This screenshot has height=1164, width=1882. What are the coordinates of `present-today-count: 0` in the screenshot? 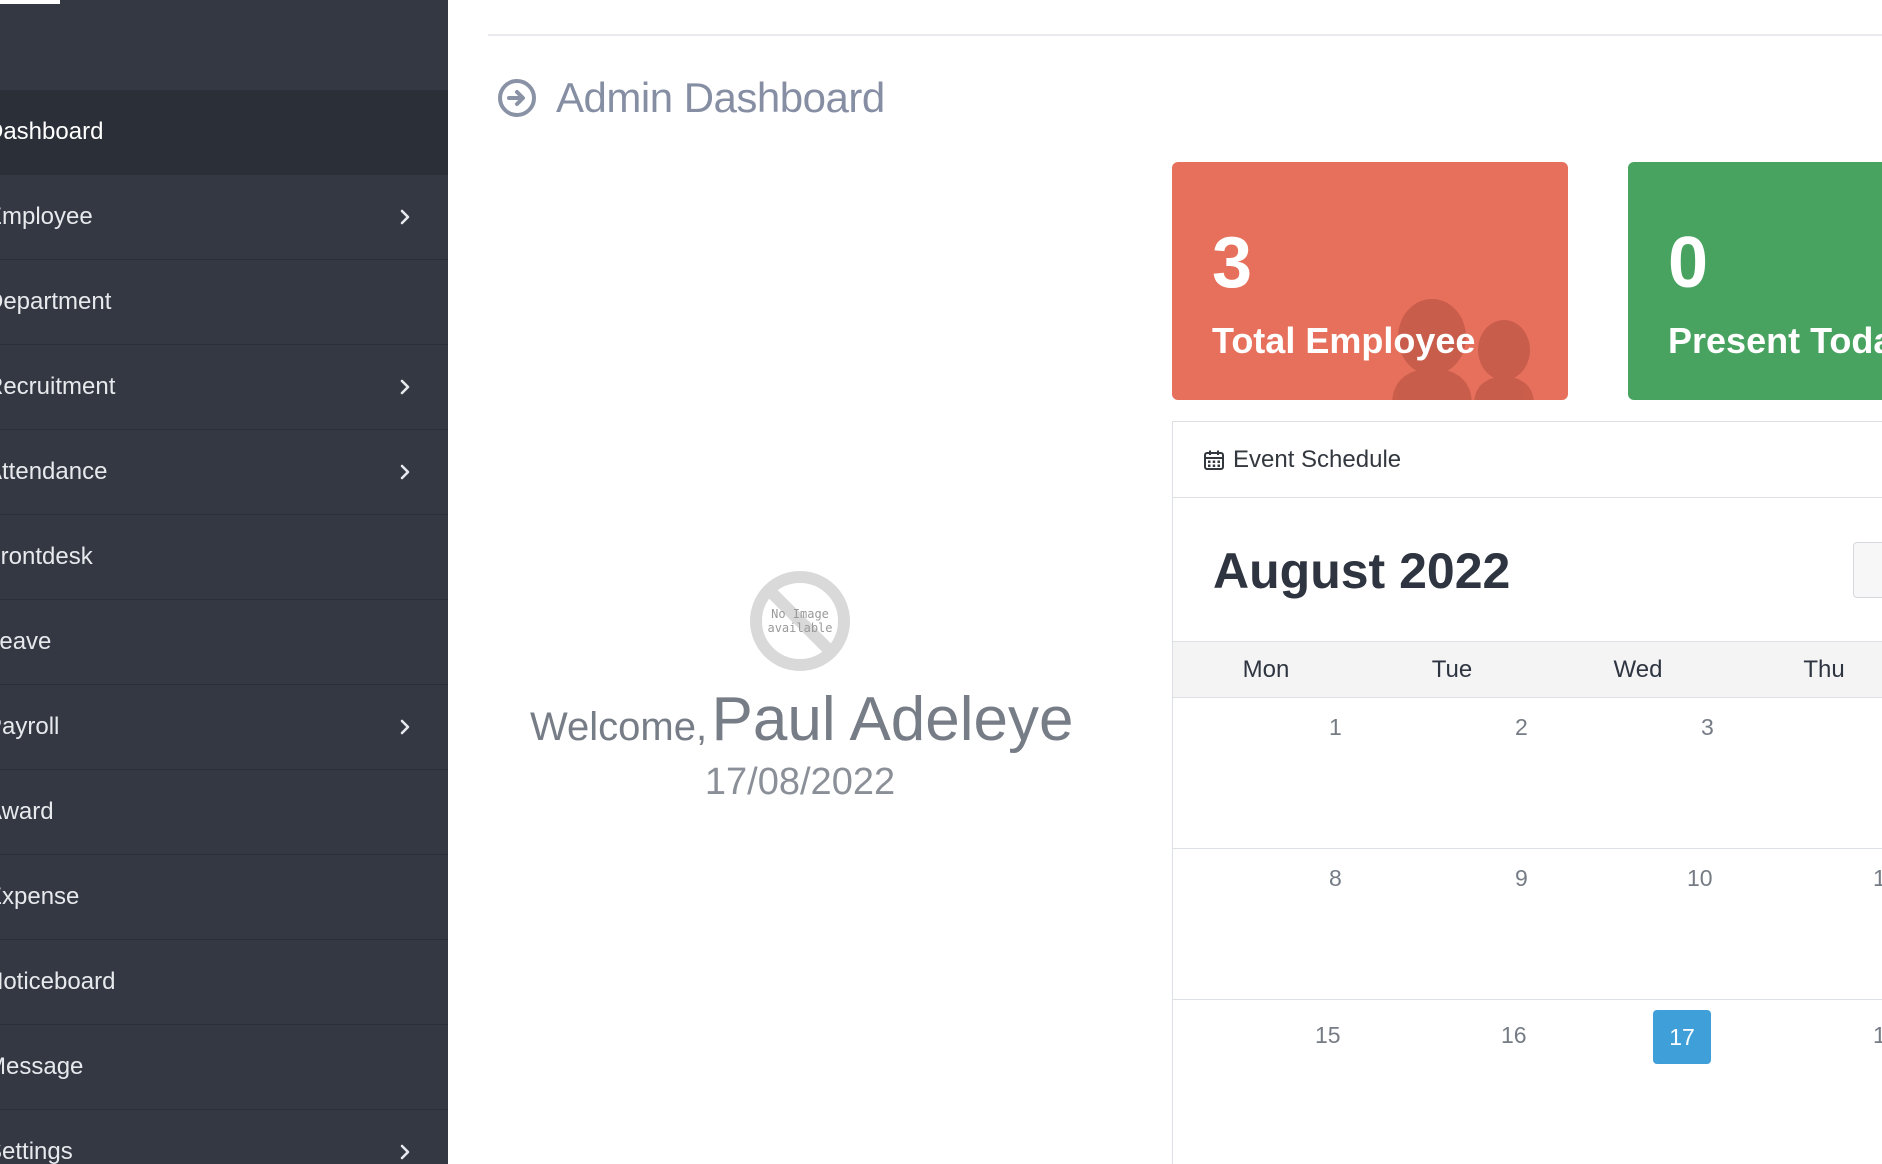 It's located at (1688, 263).